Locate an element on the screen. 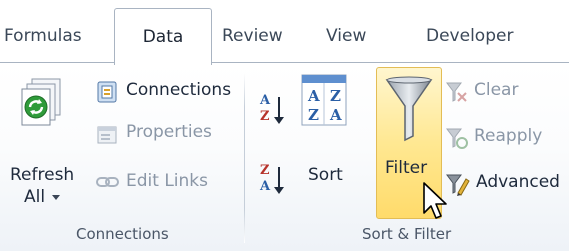 The height and width of the screenshot is (251, 569). tab-review: Review is located at coordinates (252, 36).